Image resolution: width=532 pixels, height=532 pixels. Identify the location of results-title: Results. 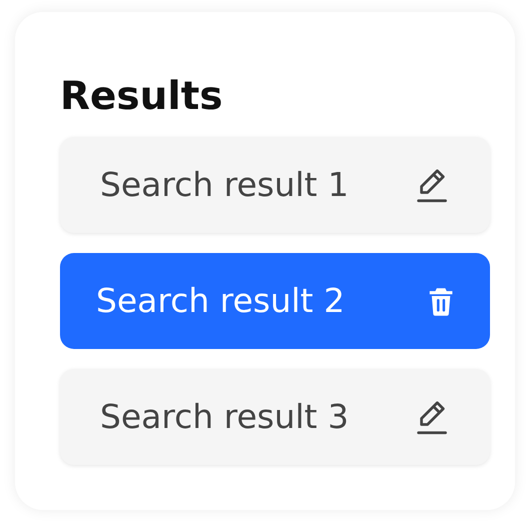
(142, 97).